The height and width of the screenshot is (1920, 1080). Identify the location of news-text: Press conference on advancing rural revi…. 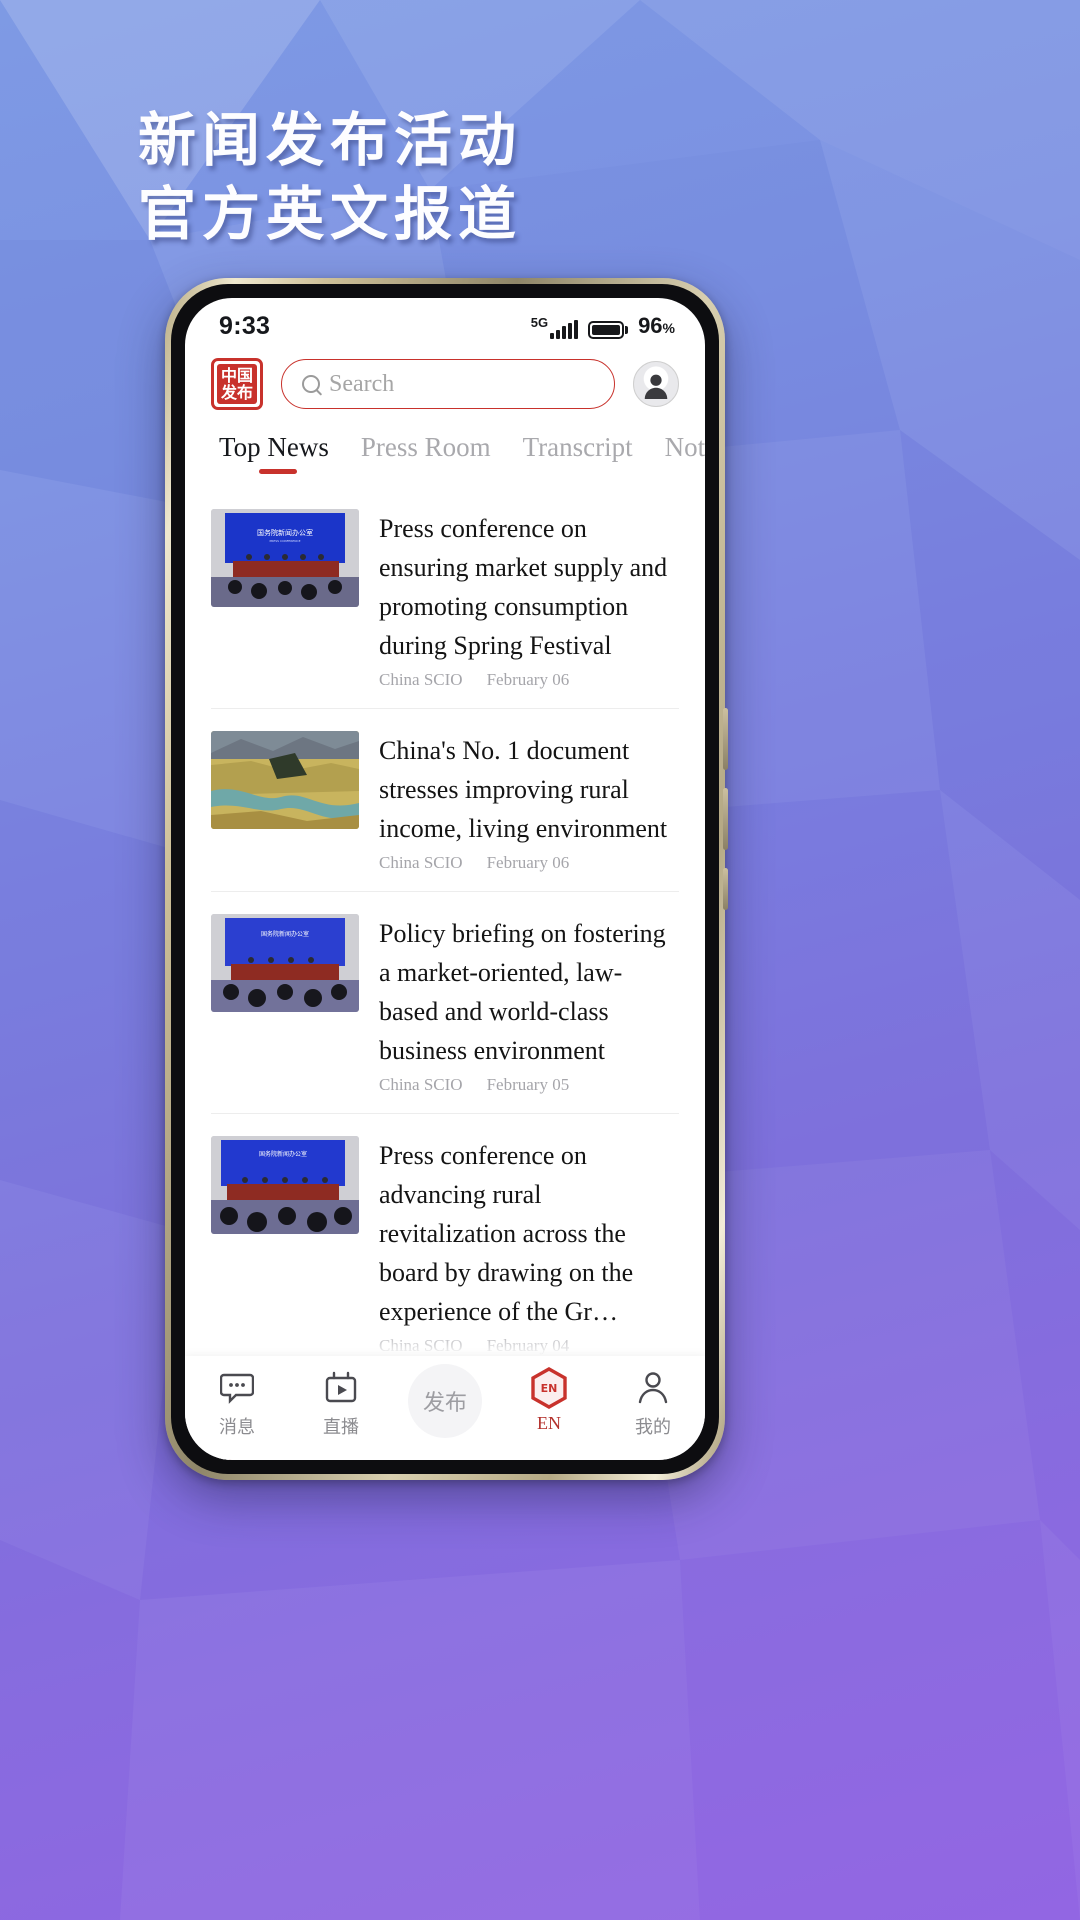
(529, 1246).